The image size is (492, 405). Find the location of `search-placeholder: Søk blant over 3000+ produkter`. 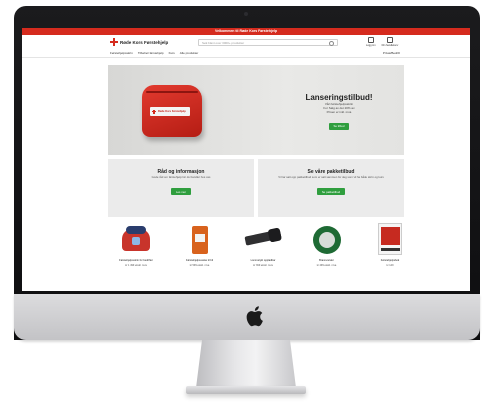

search-placeholder: Søk blant over 3000+ produkter is located at coordinates (223, 42).